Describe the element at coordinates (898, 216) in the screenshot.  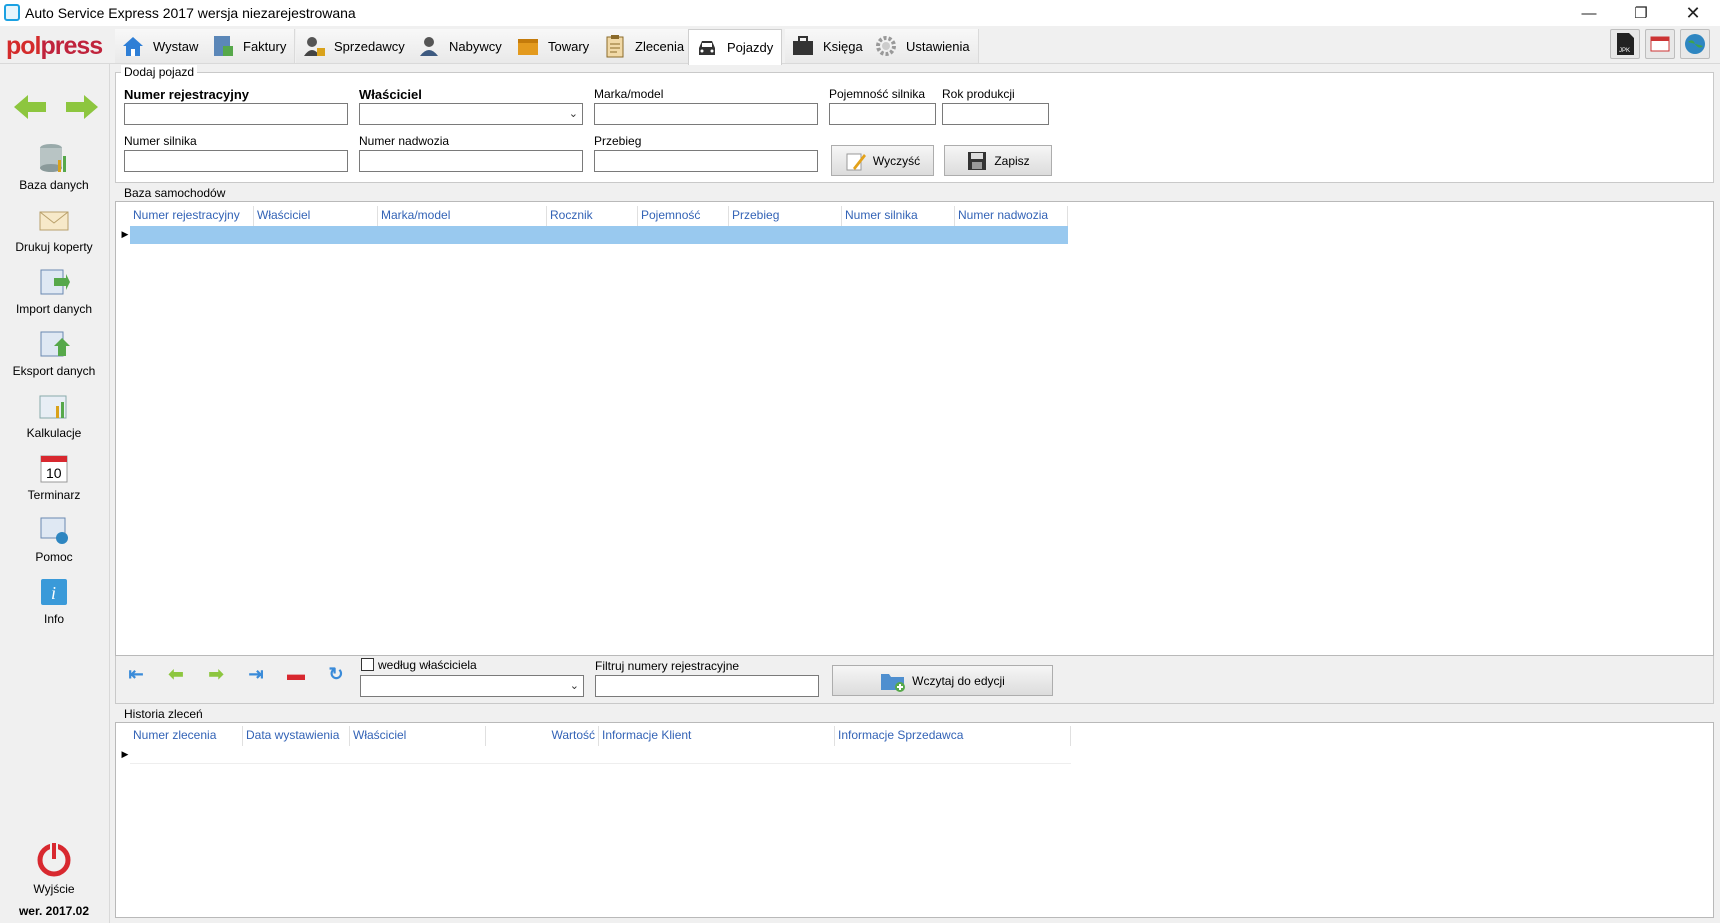
I see `column-header: Numer silnika` at that location.